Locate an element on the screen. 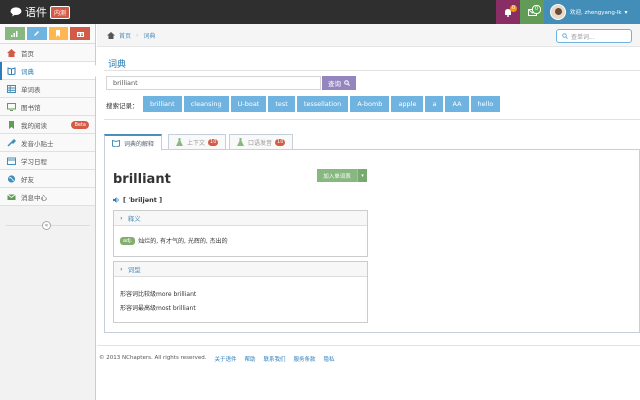  avatar is located at coordinates (558, 12).